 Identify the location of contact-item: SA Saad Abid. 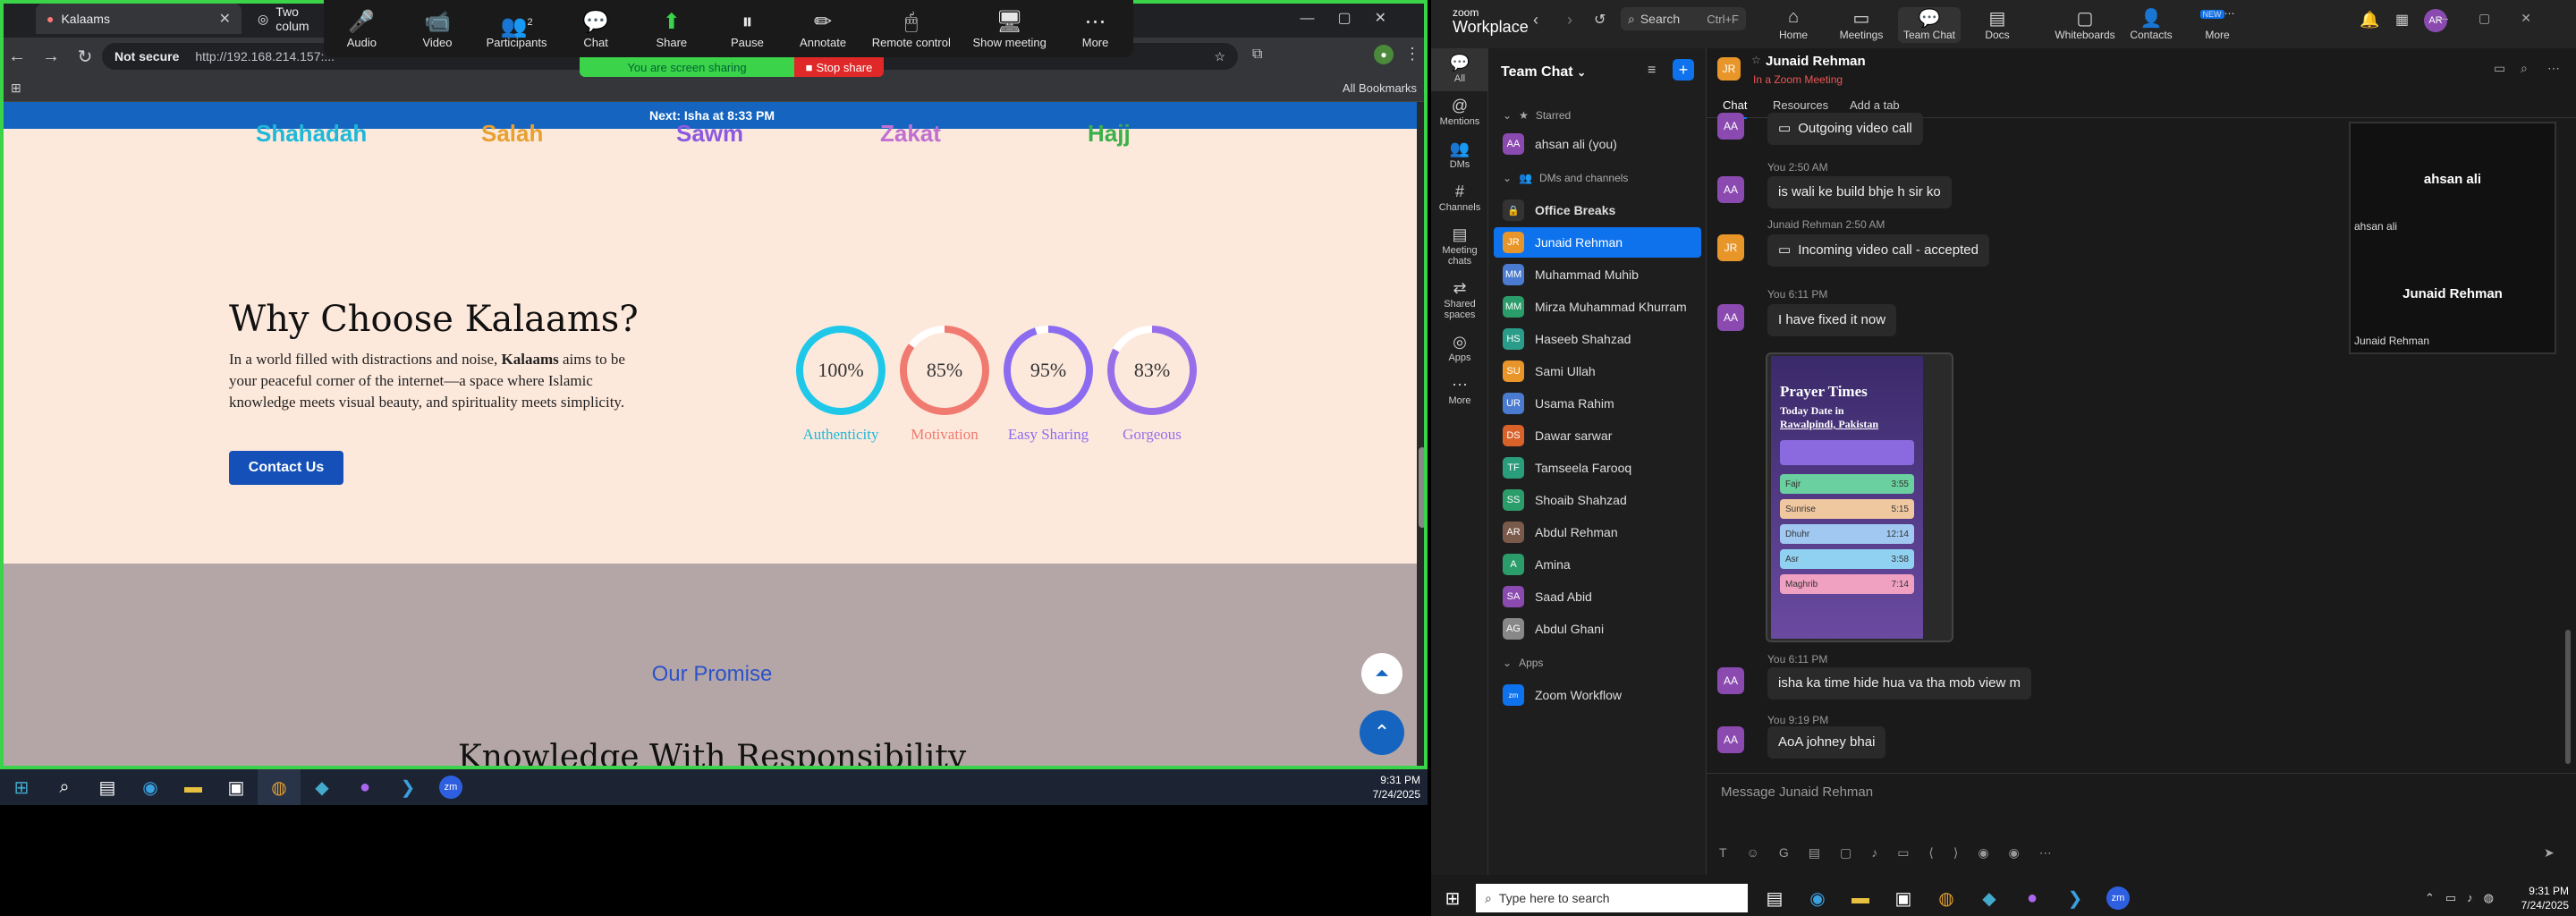
(1597, 596).